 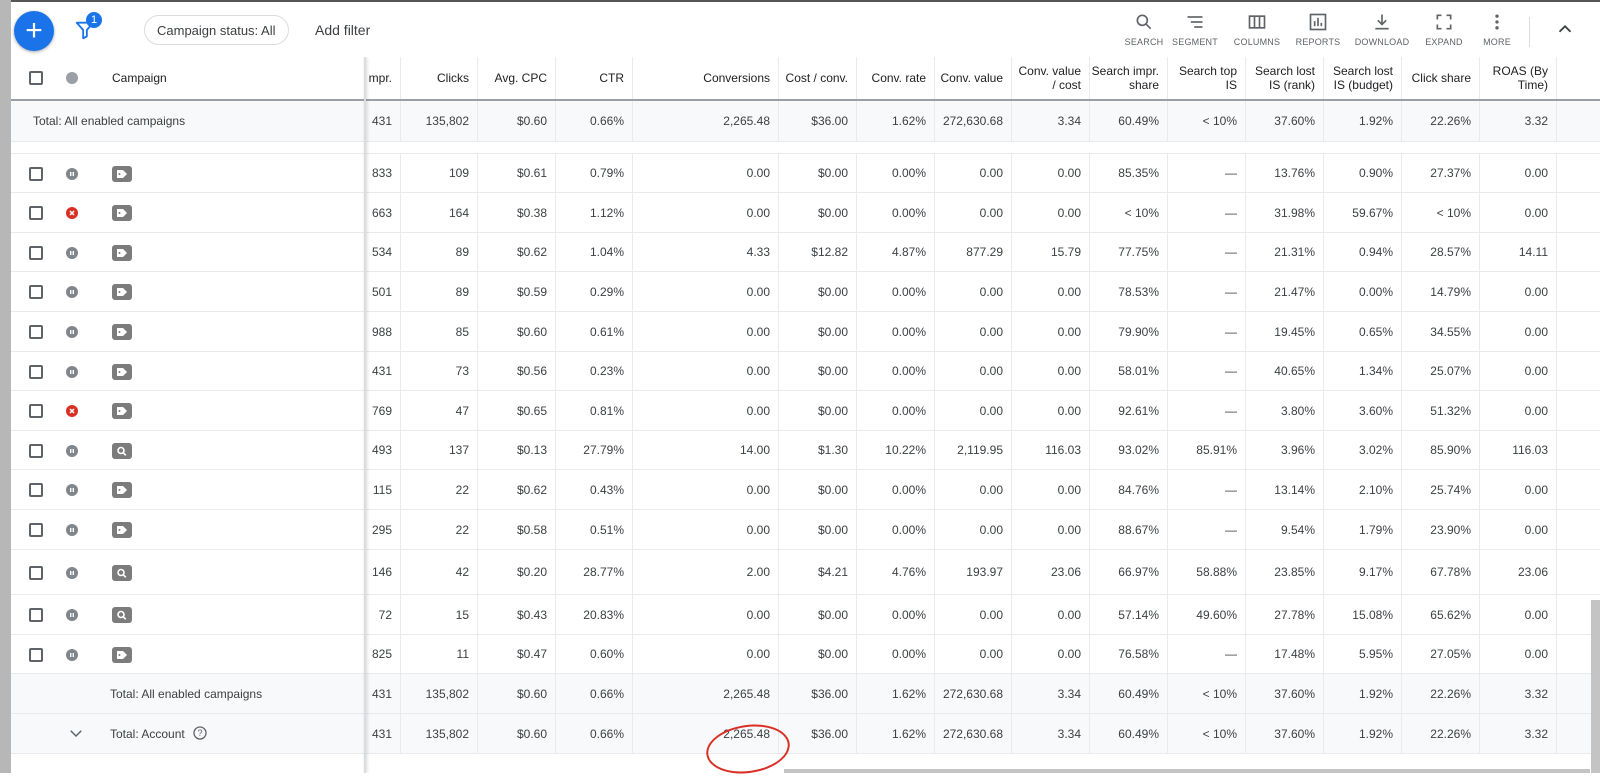 I want to click on chevron-down-icon, so click(x=76, y=735).